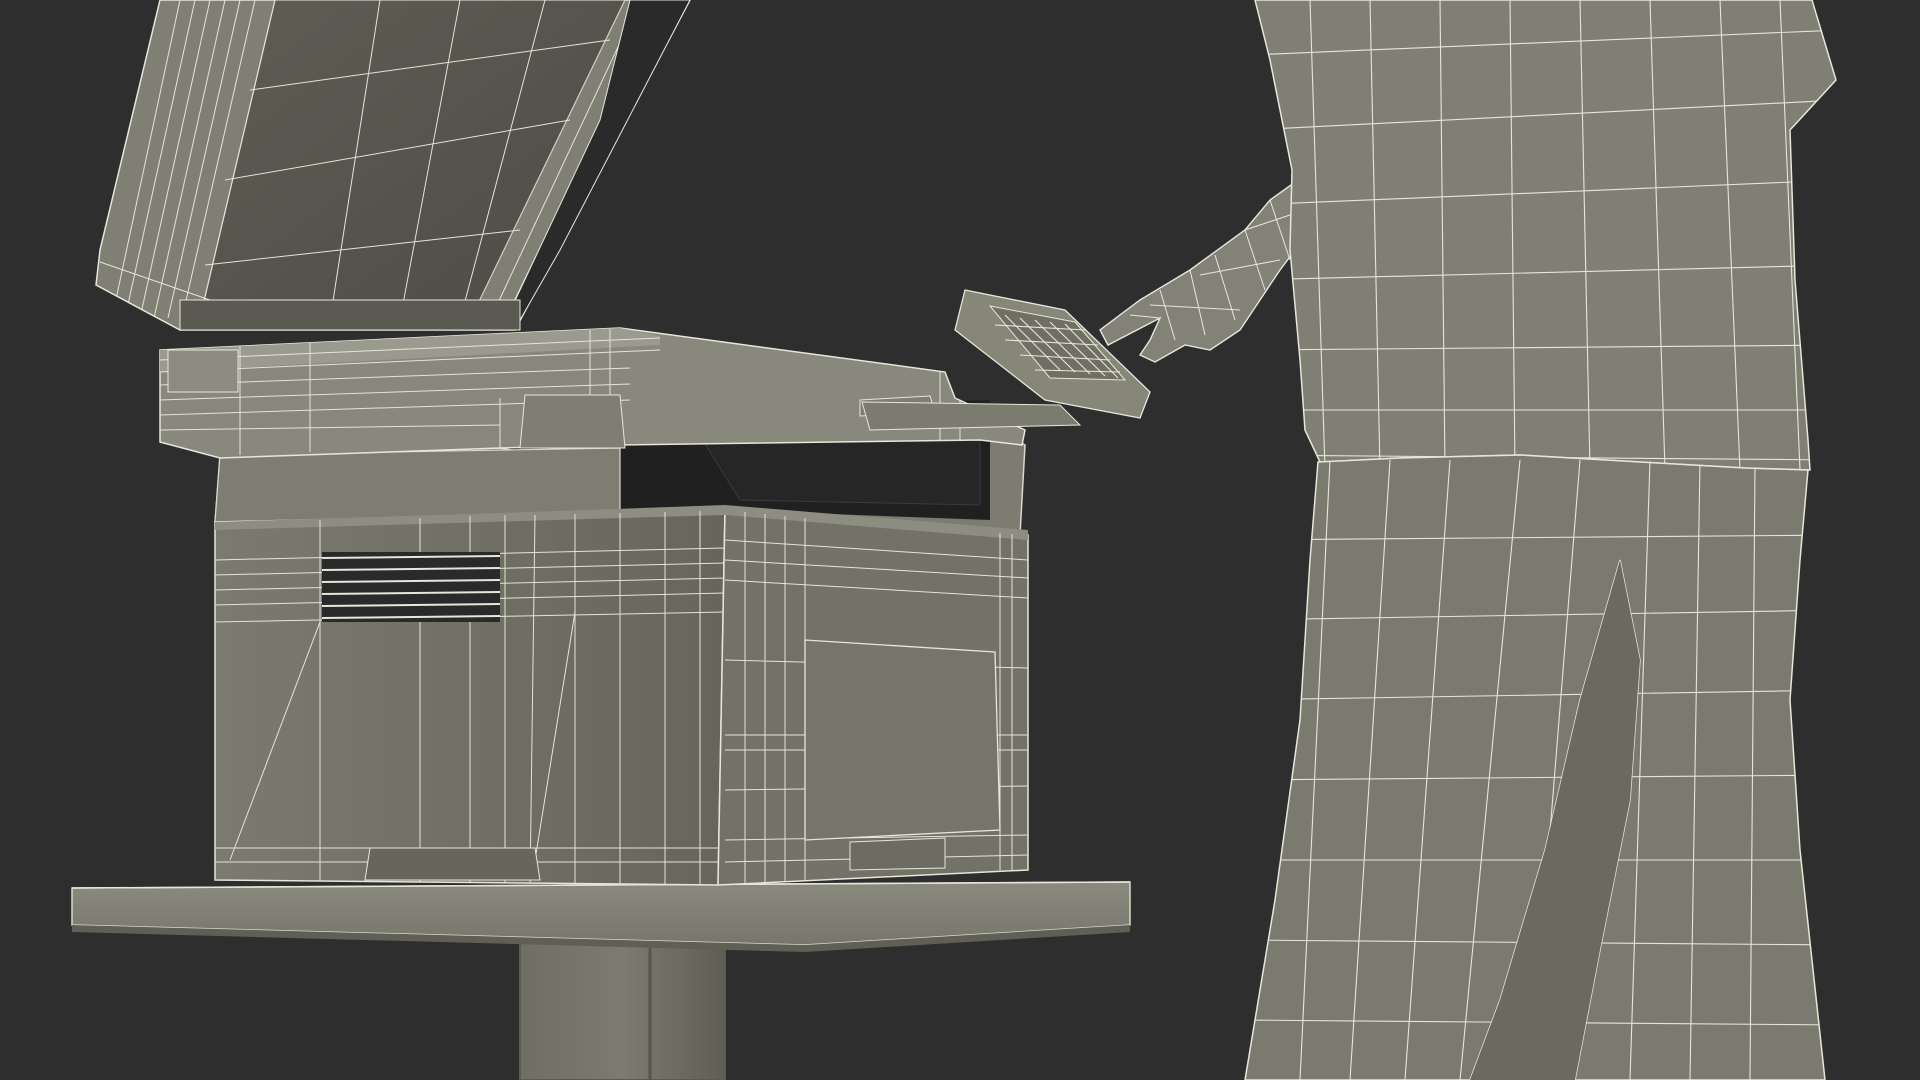  What do you see at coordinates (411, 587) in the screenshot?
I see `printer-vent` at bounding box center [411, 587].